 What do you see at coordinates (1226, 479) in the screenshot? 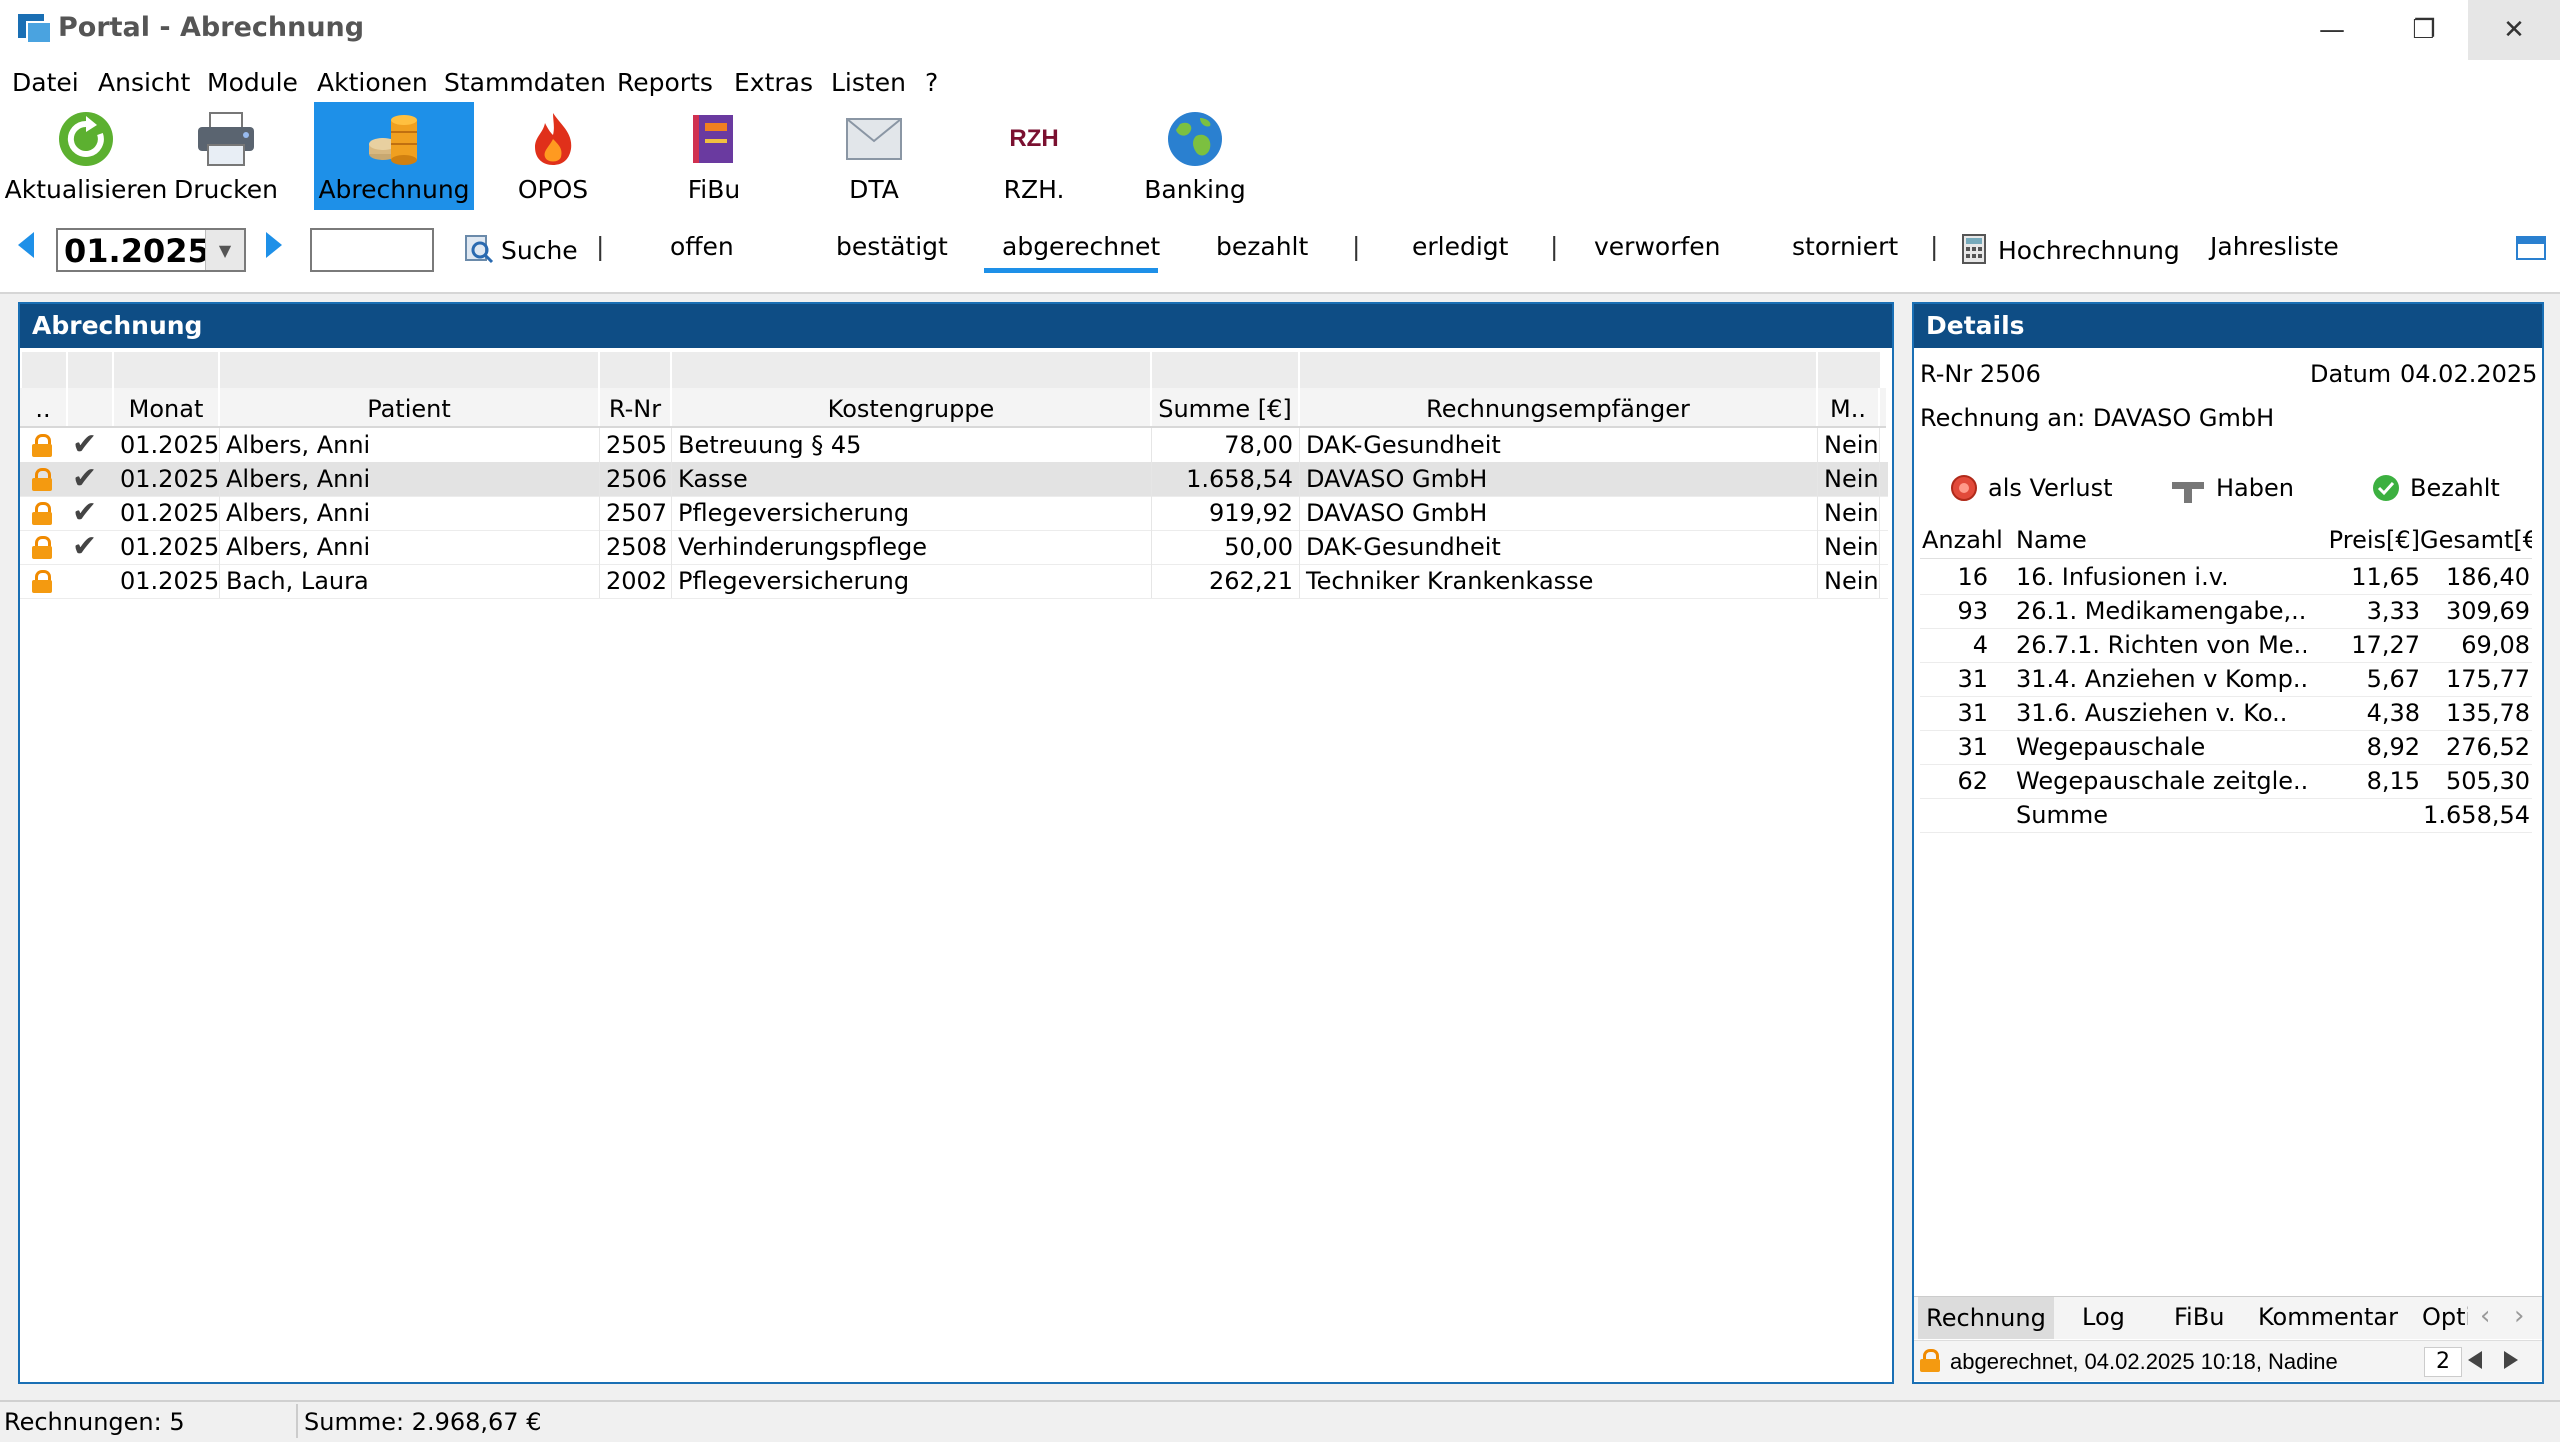
I see `cell-sum: 1.658,54` at bounding box center [1226, 479].